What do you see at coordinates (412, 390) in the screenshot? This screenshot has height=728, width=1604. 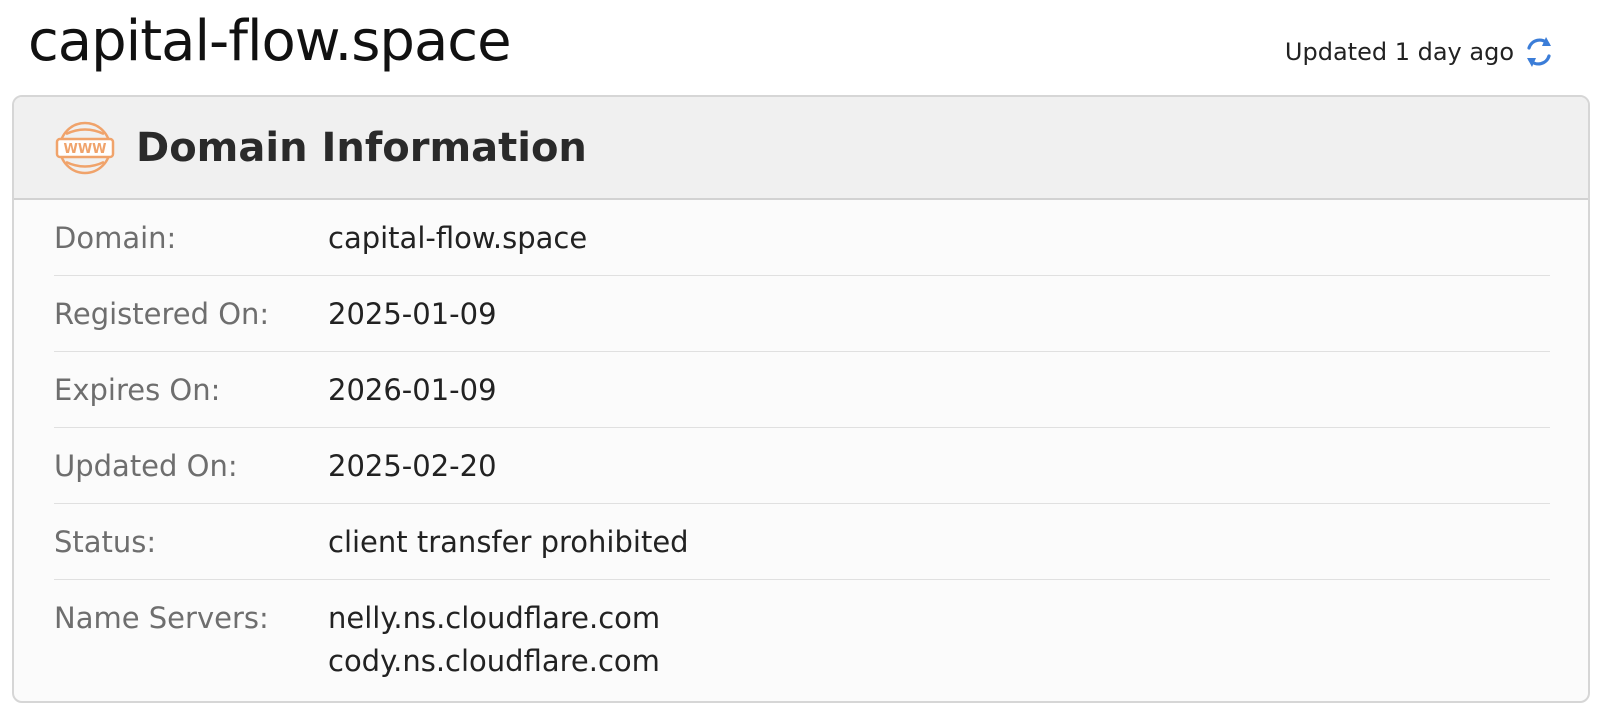 I see `row-value: 2026-01-09` at bounding box center [412, 390].